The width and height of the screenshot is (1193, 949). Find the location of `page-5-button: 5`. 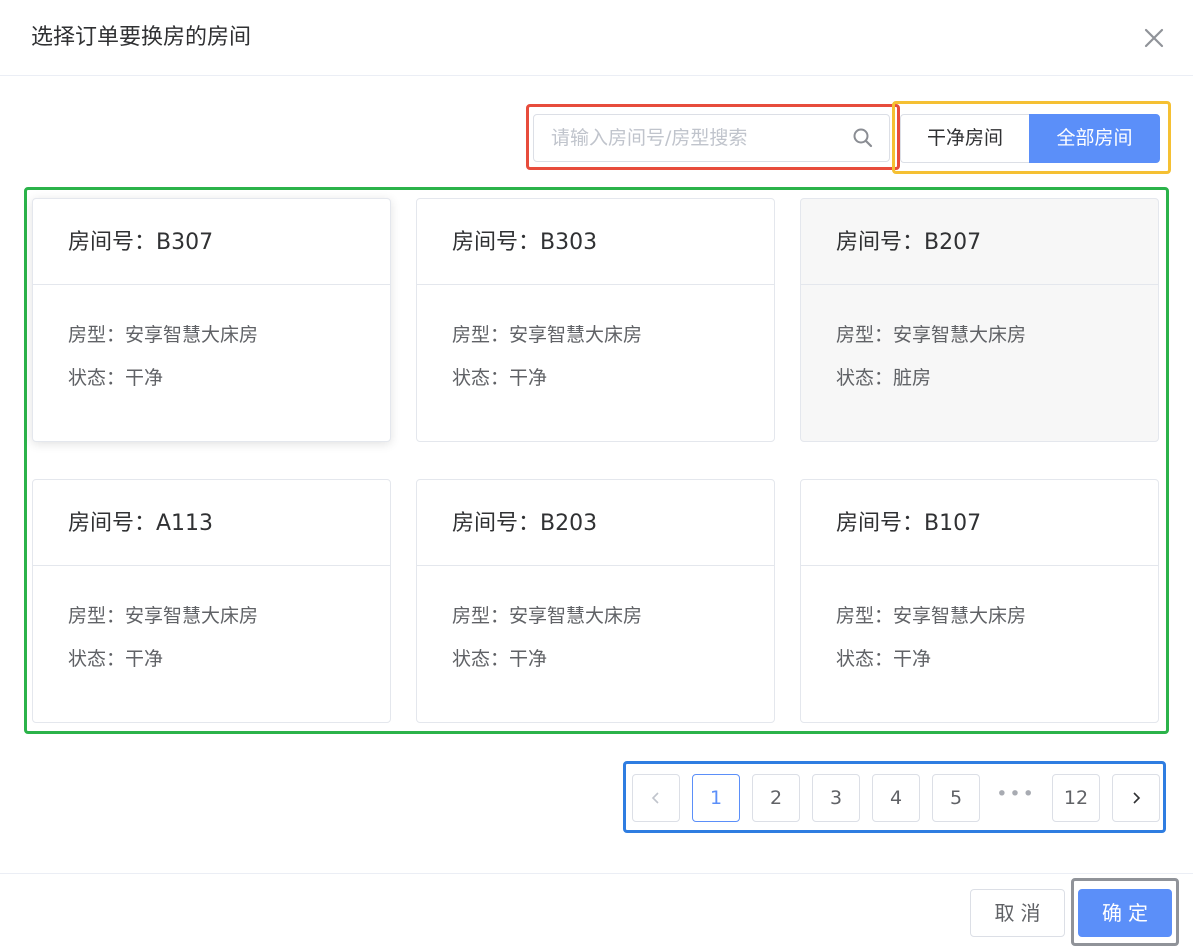

page-5-button: 5 is located at coordinates (956, 798).